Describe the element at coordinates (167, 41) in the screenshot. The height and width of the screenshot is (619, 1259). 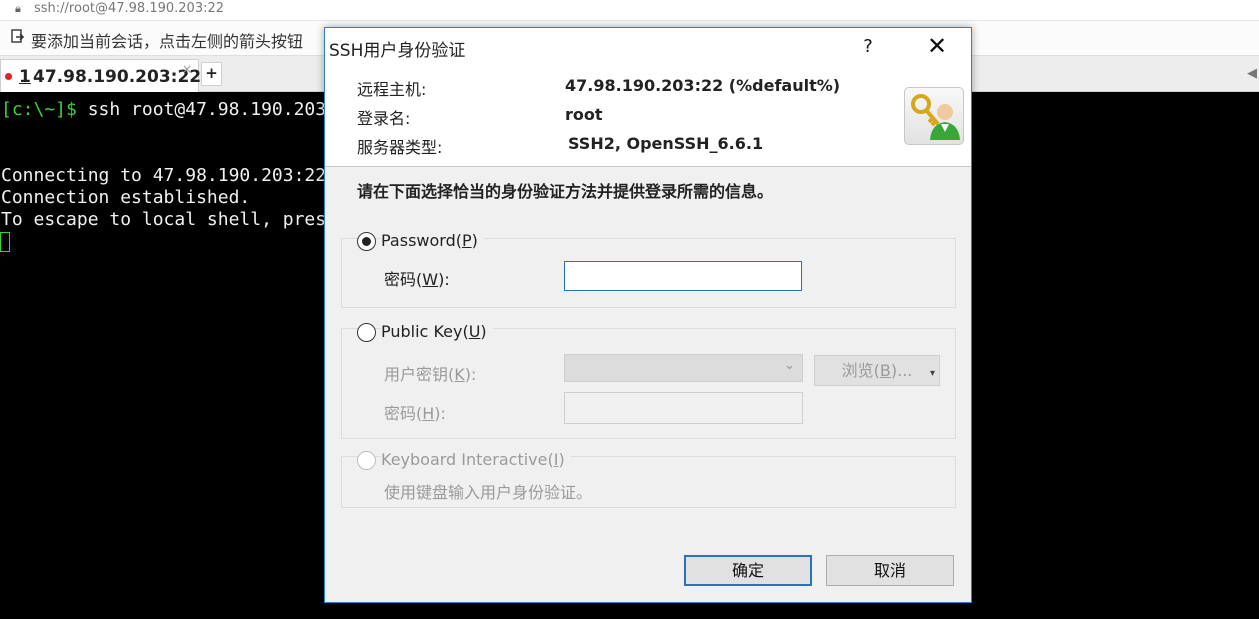
I see `hint-text: 要添加当前会话，点击左侧的箭头按钮` at that location.